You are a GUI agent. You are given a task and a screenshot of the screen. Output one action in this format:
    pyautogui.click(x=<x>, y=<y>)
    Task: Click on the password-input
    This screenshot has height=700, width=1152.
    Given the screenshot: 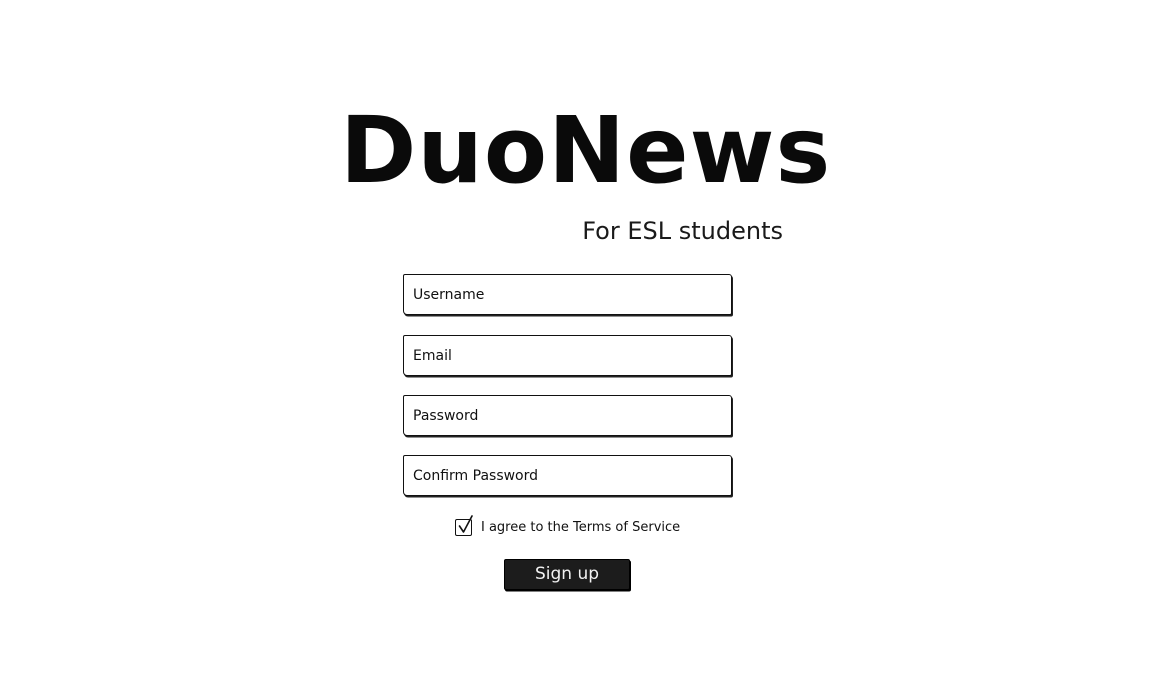 What is the action you would take?
    pyautogui.click(x=567, y=415)
    